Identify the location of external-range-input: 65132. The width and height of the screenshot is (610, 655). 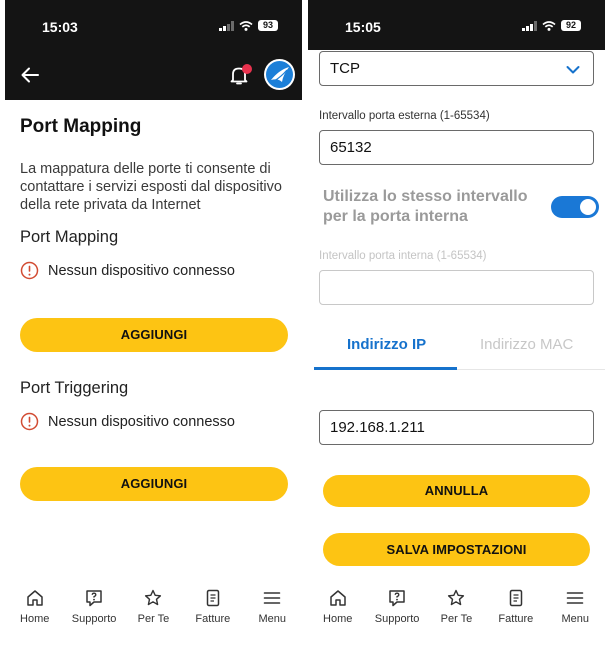
(456, 147).